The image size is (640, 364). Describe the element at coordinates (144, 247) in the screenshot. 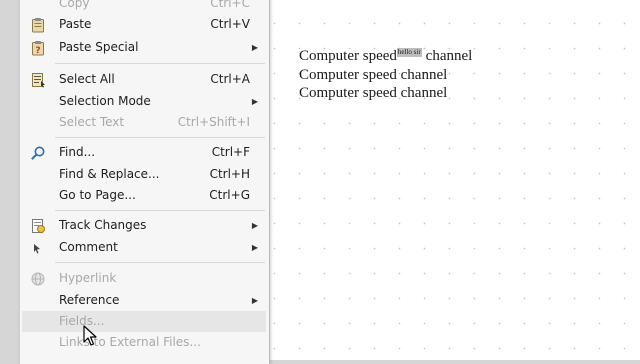

I see `menu-item-comment: Comment ▶` at that location.